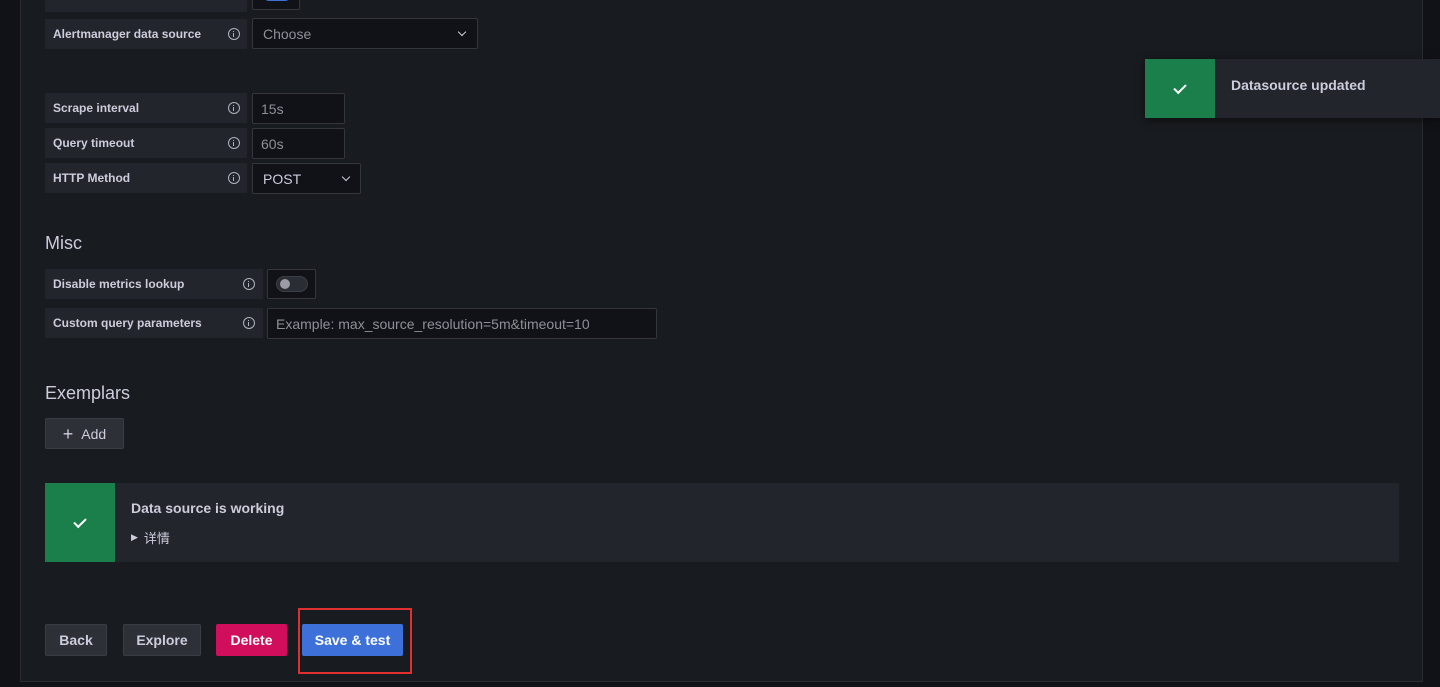 The width and height of the screenshot is (1440, 687). I want to click on http-method-label: HTTP Method, so click(146, 178).